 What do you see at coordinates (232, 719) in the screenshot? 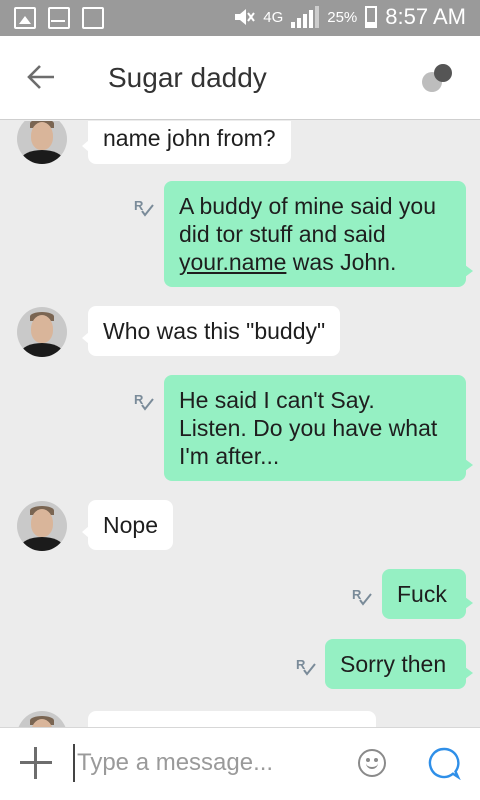
I see `incoming-message-partial` at bounding box center [232, 719].